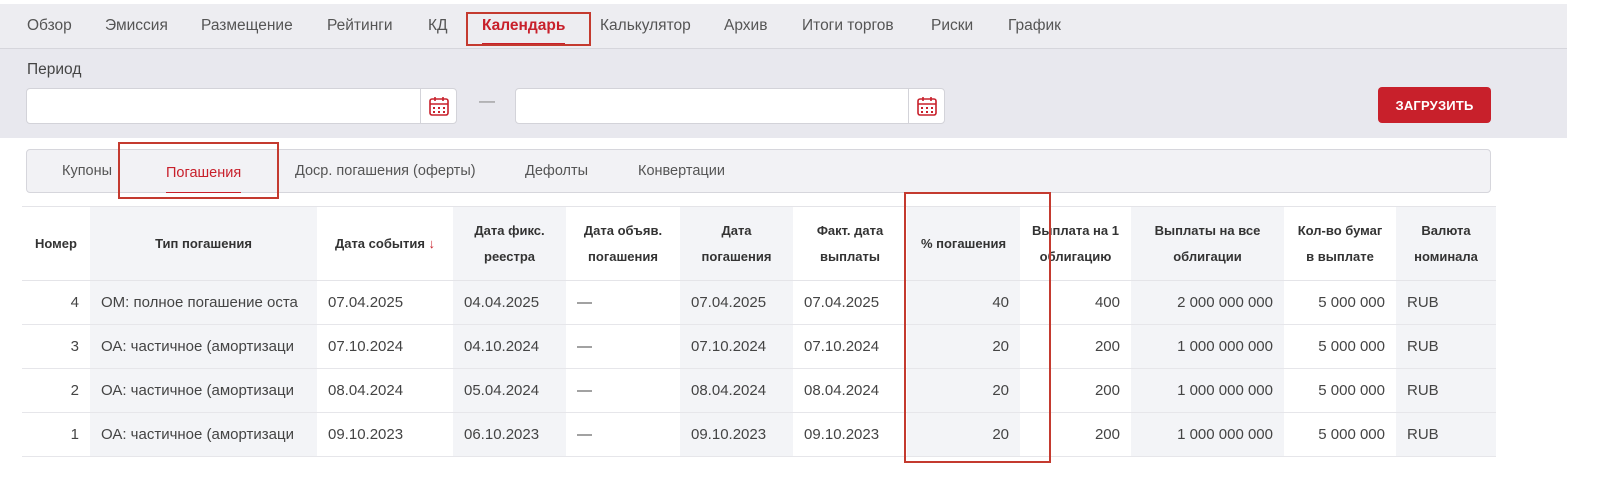  I want to click on col-header-line: реестра, so click(509, 256).